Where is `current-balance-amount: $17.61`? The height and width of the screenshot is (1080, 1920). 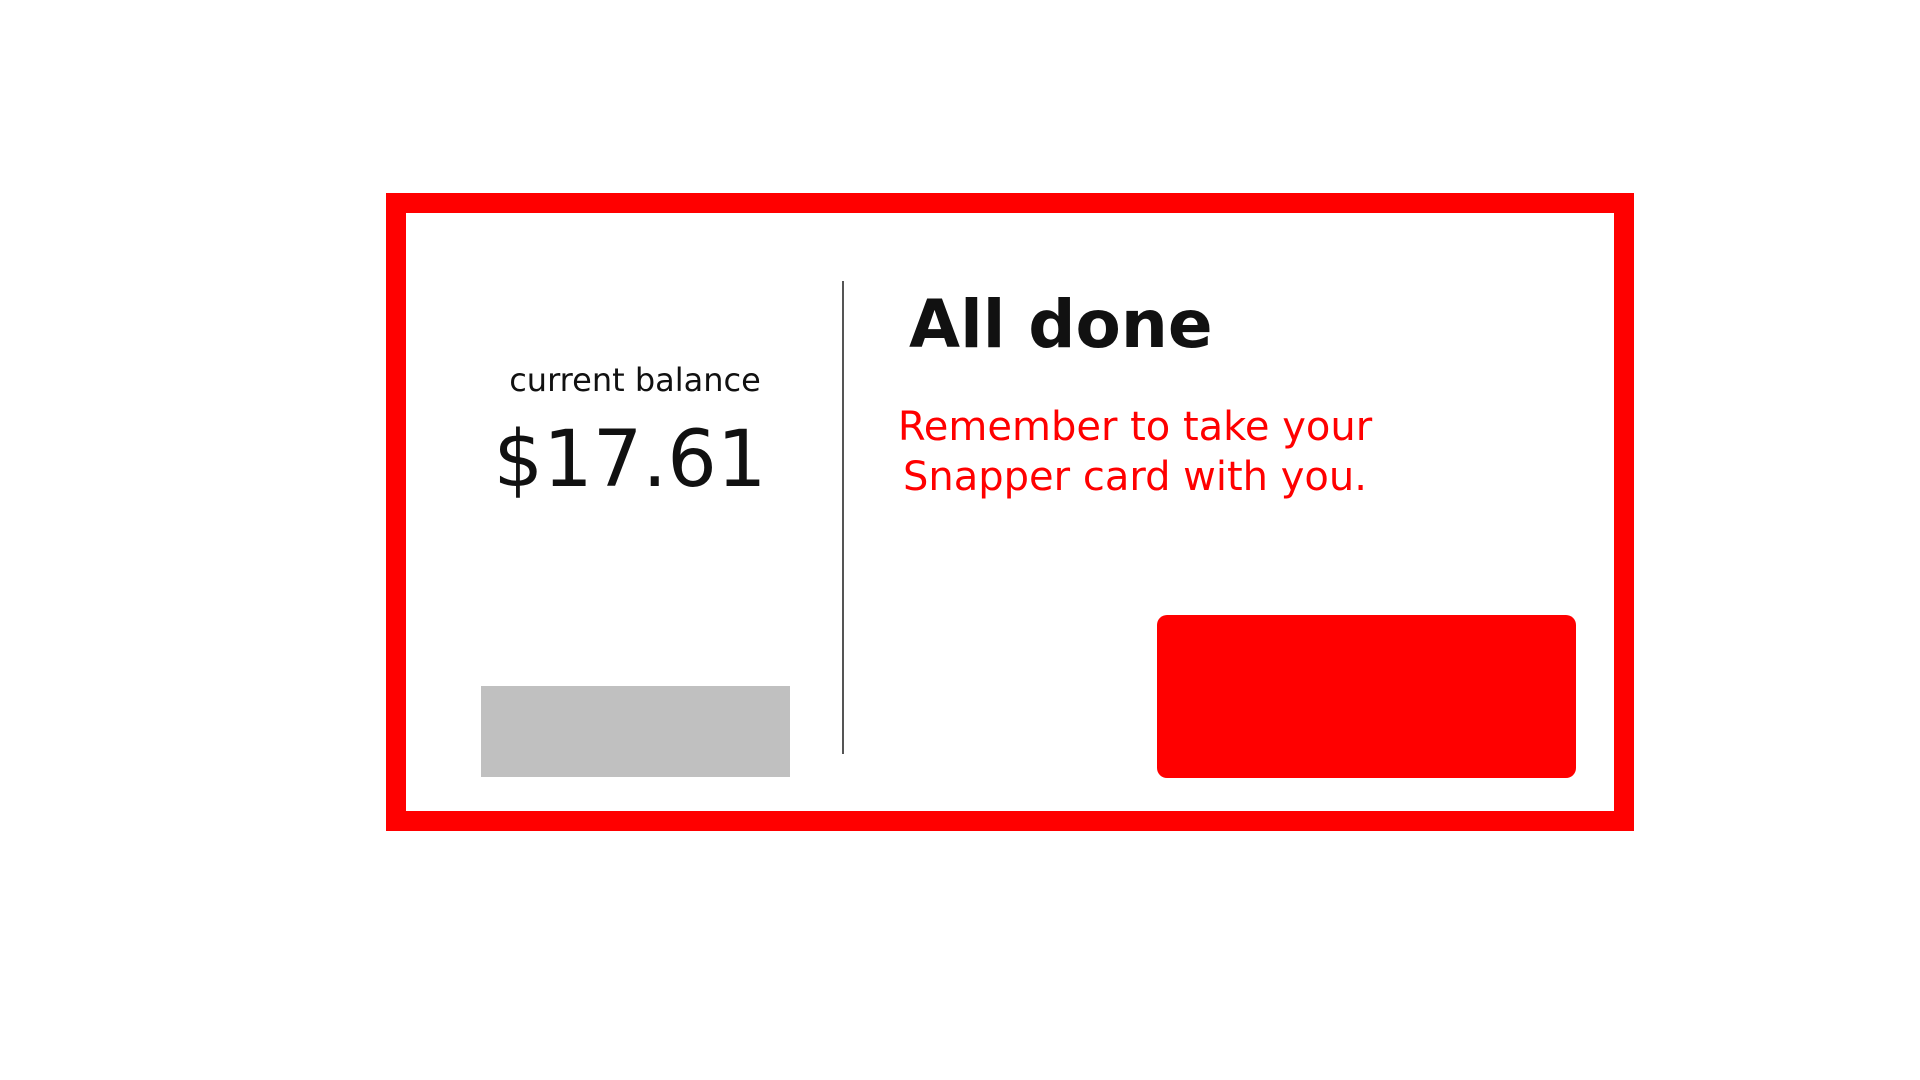
current-balance-amount: $17.61 is located at coordinates (630, 460).